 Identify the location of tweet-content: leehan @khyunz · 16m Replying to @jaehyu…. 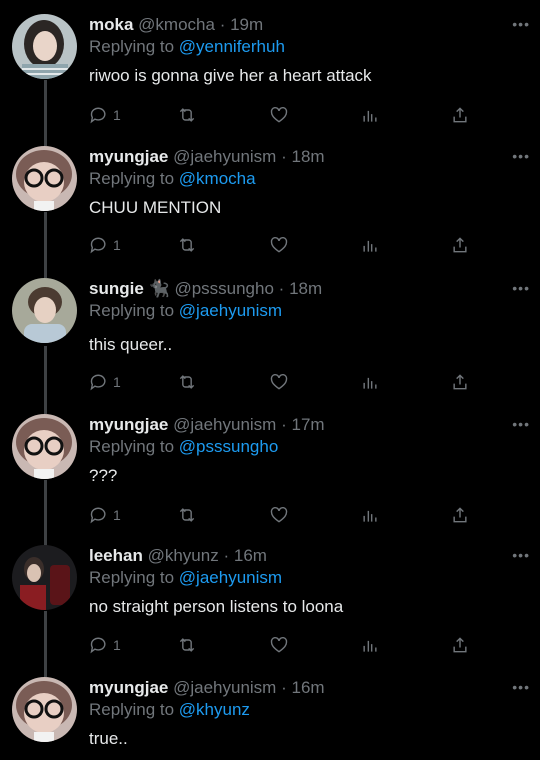
(308, 581).